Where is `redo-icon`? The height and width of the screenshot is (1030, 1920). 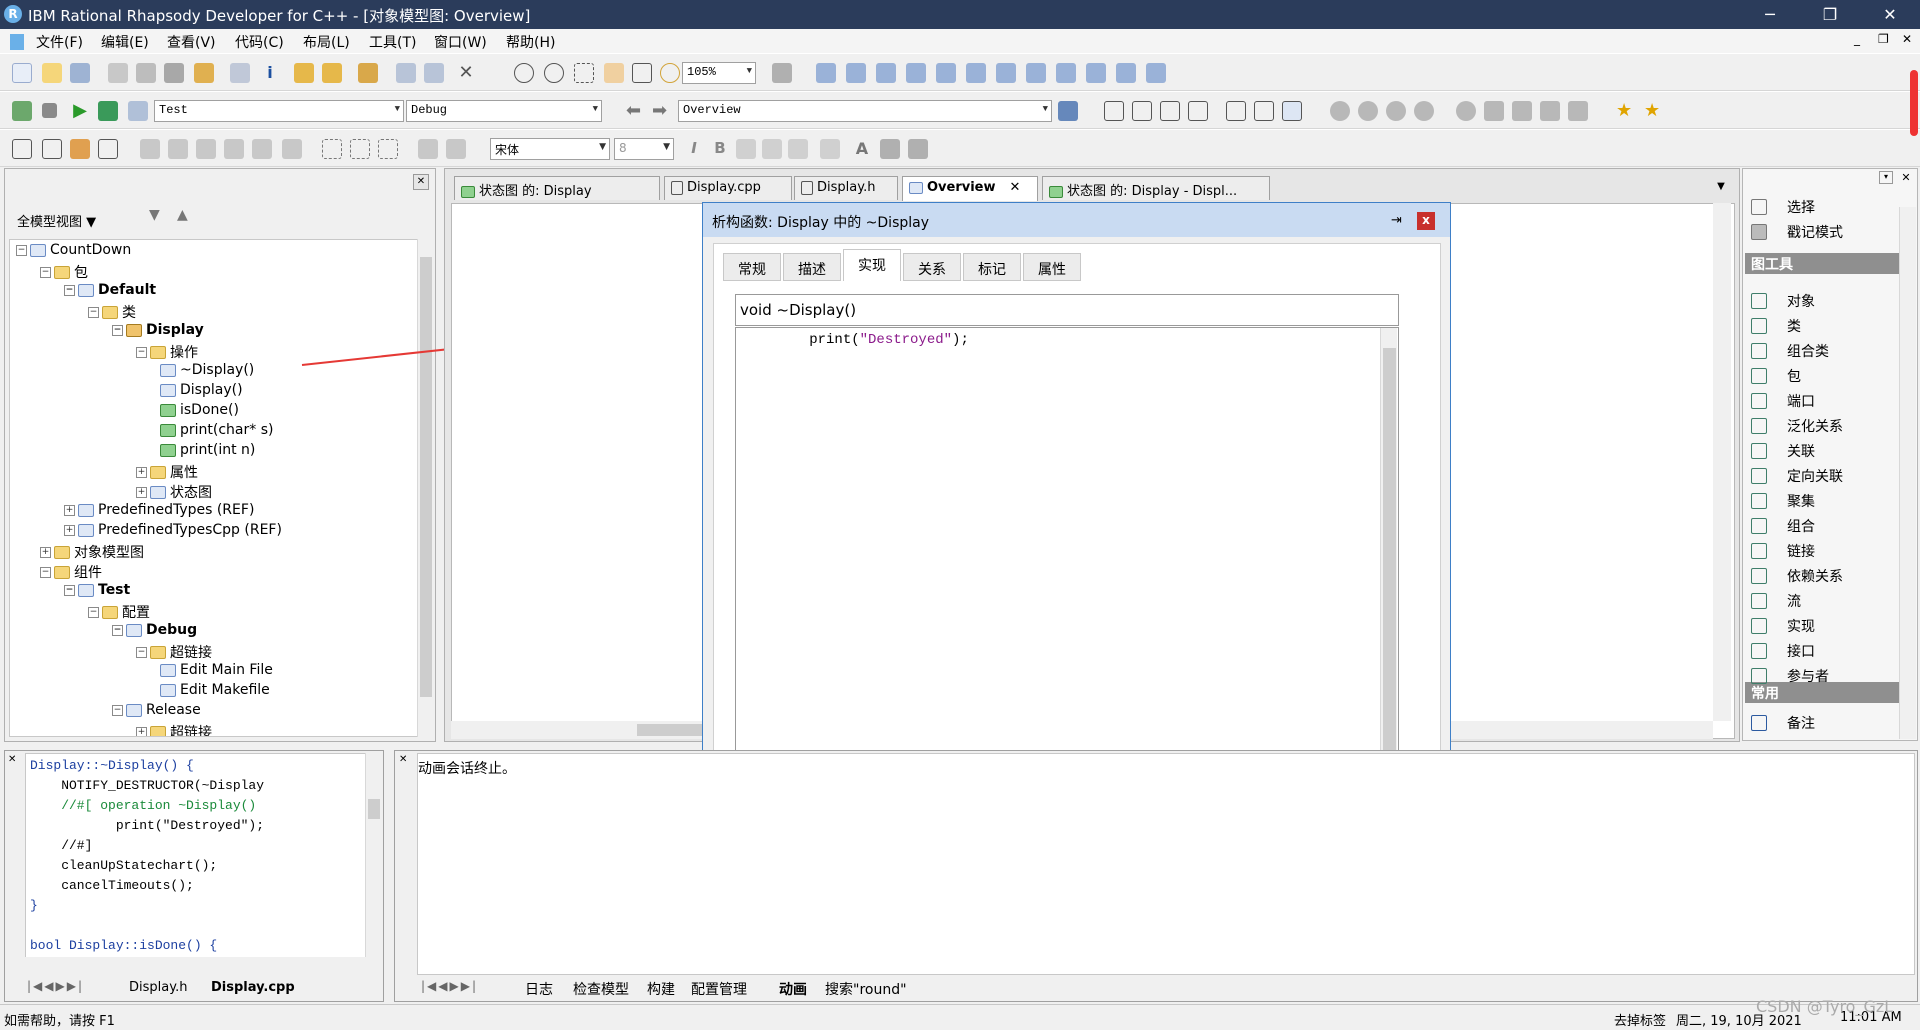 redo-icon is located at coordinates (332, 73).